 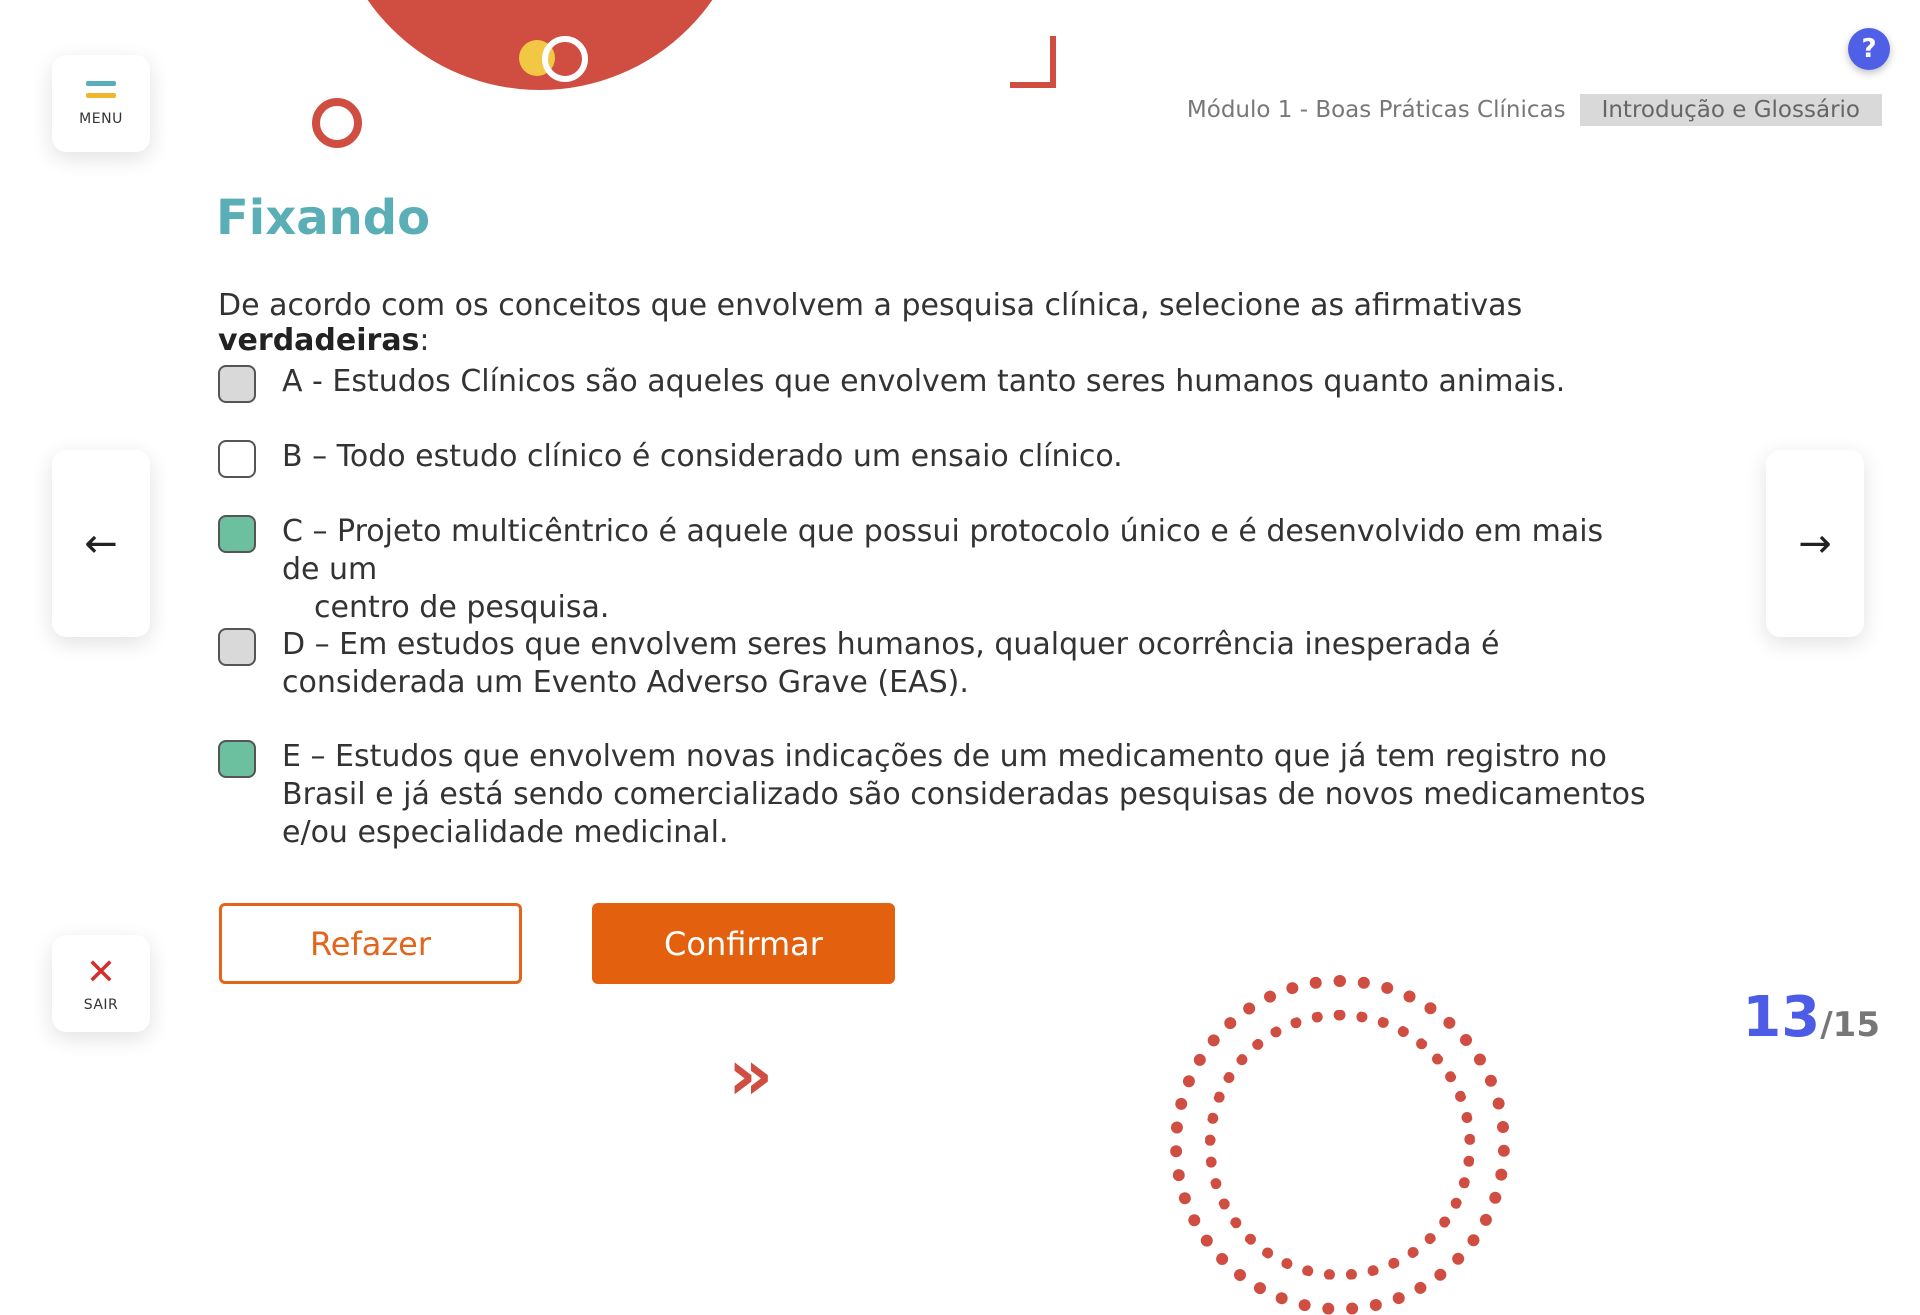 I want to click on decorative-red-ring, so click(x=337, y=123).